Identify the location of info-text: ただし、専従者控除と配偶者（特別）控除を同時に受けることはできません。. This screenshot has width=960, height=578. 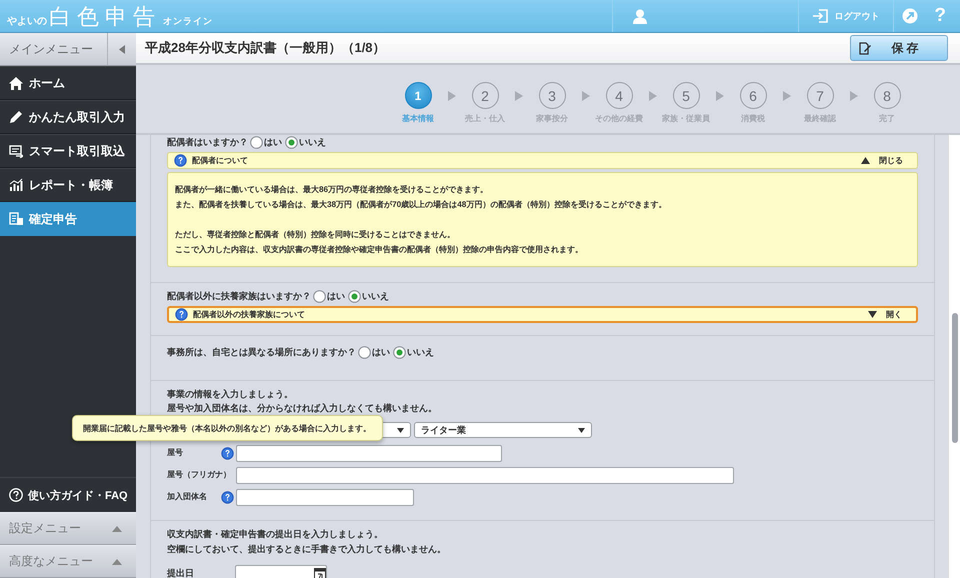
(315, 235).